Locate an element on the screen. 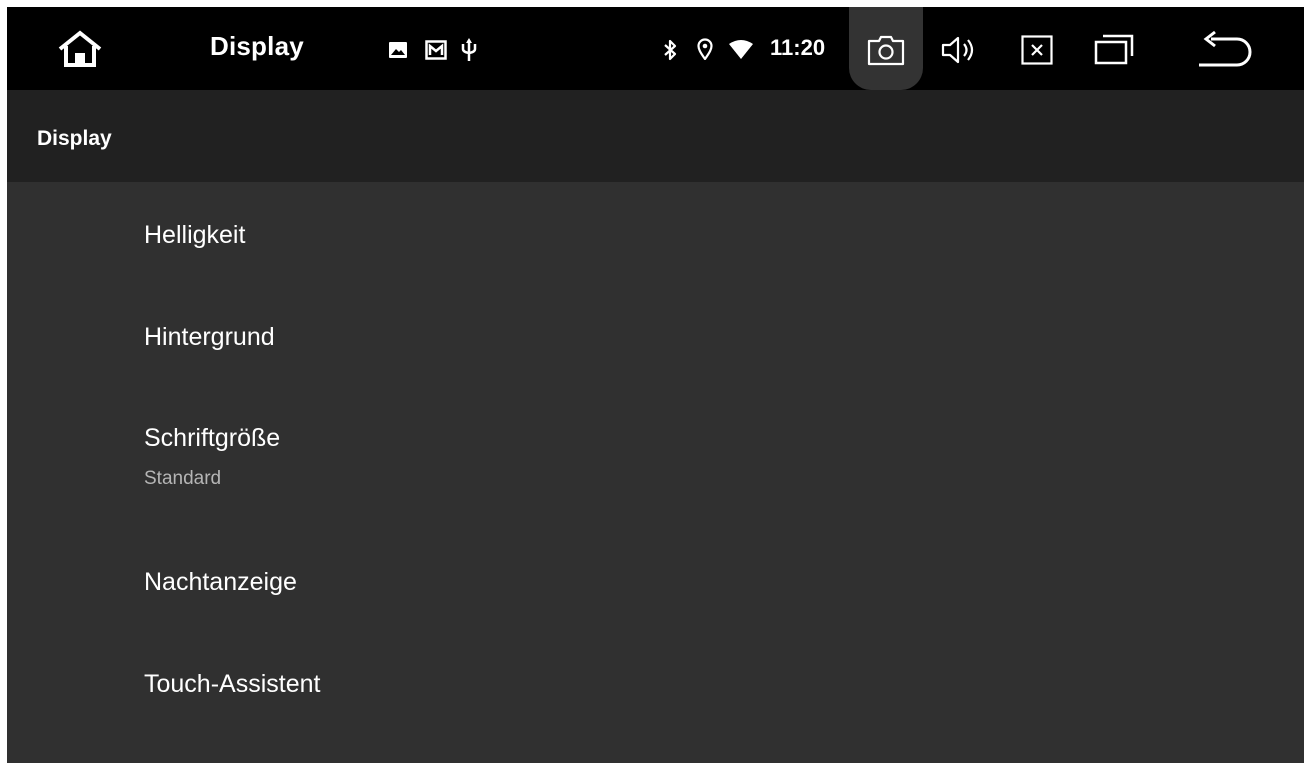 Image resolution: width=1304 pixels, height=763 pixels. setting-label: Hintergrund is located at coordinates (209, 337).